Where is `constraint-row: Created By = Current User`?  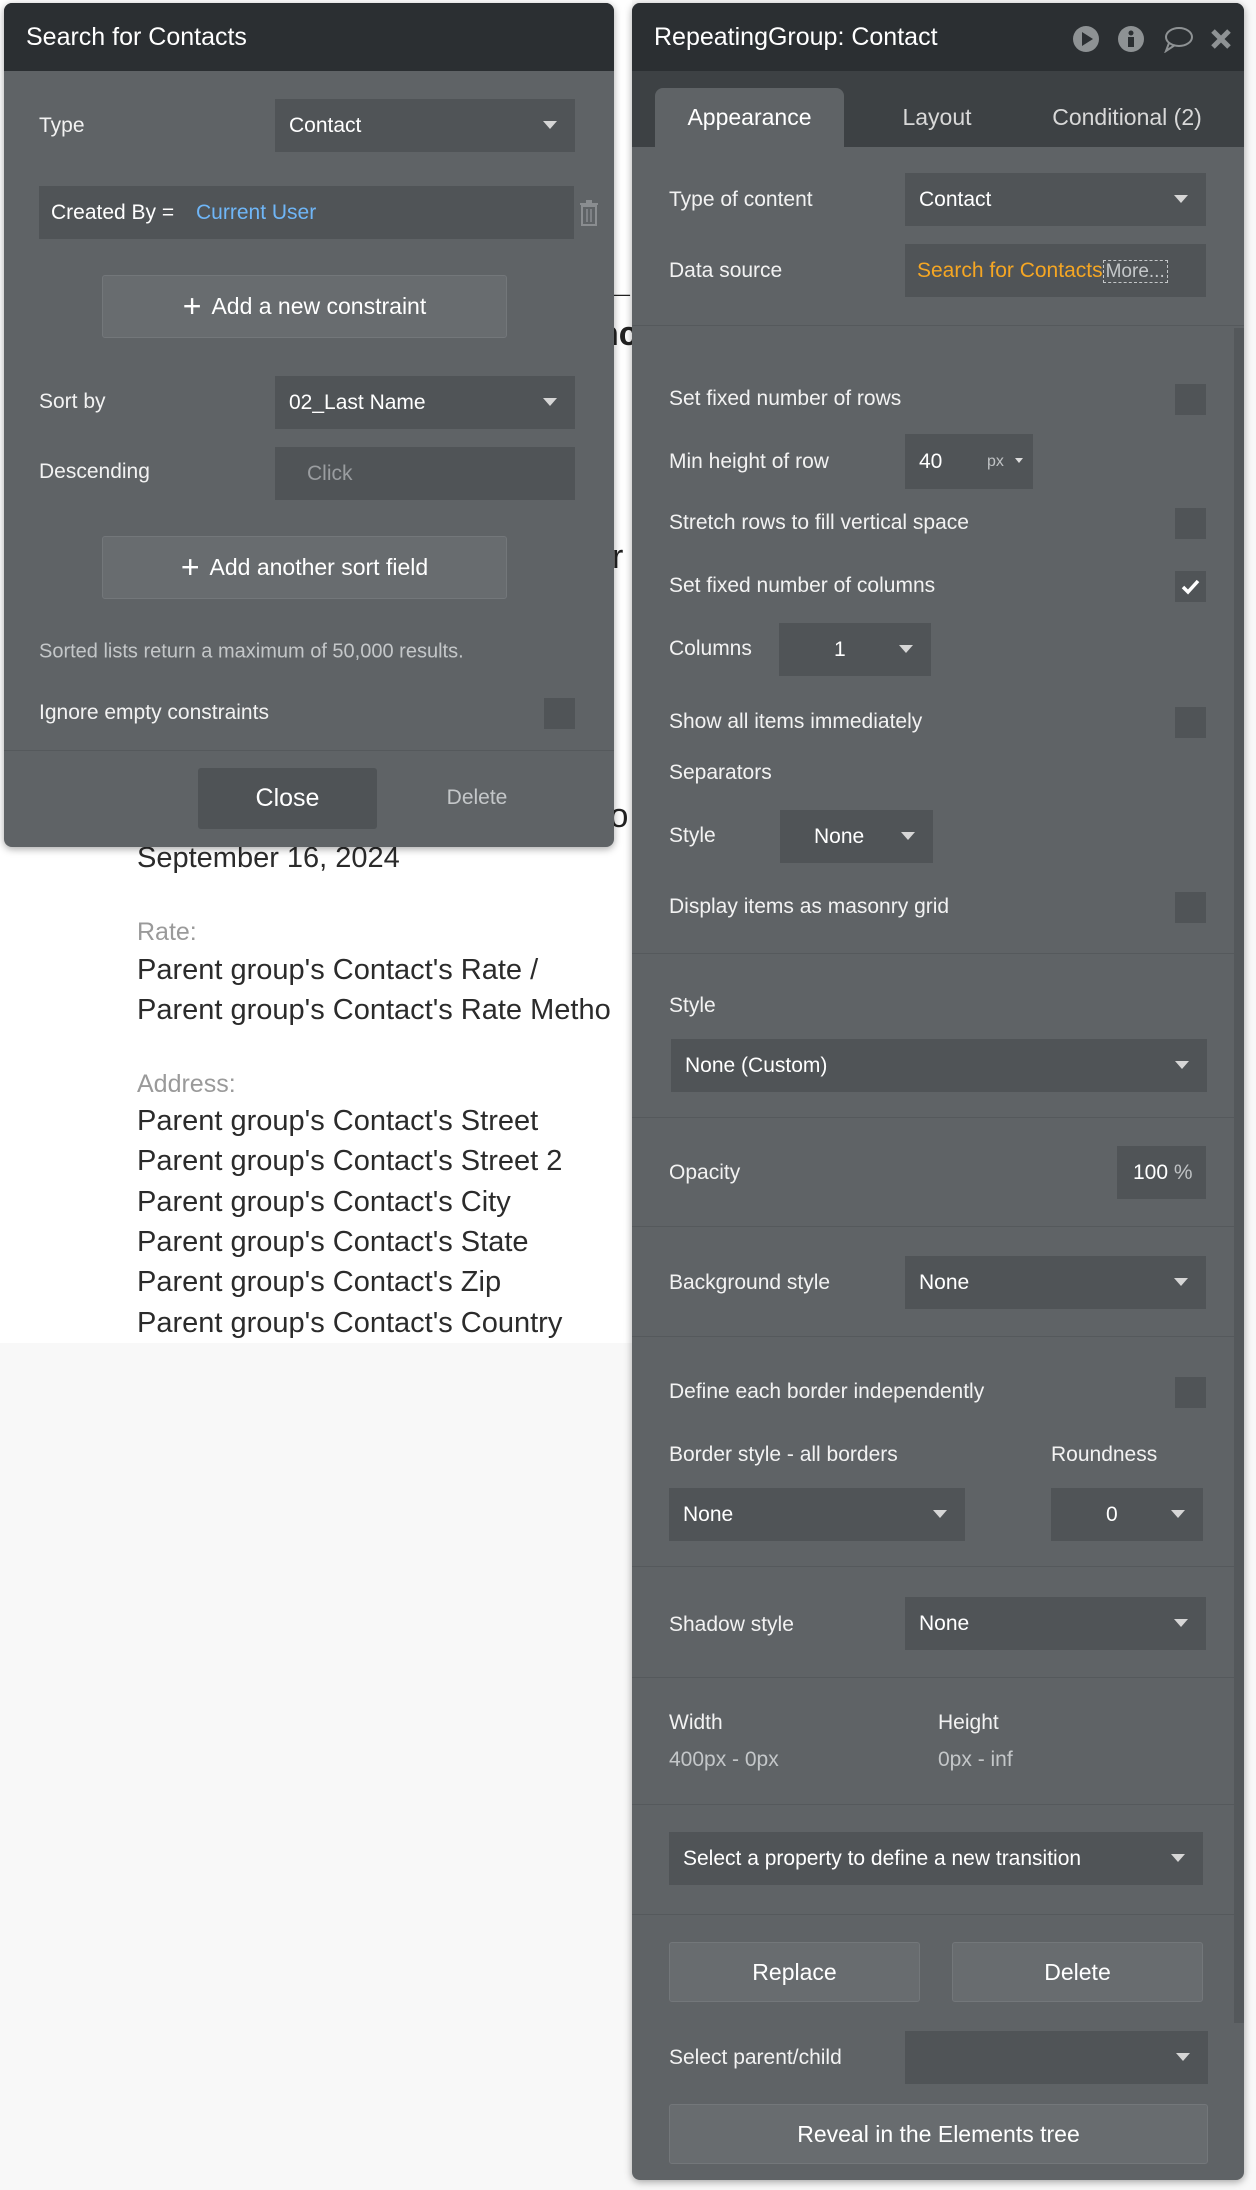 constraint-row: Created By = Current User is located at coordinates (306, 212).